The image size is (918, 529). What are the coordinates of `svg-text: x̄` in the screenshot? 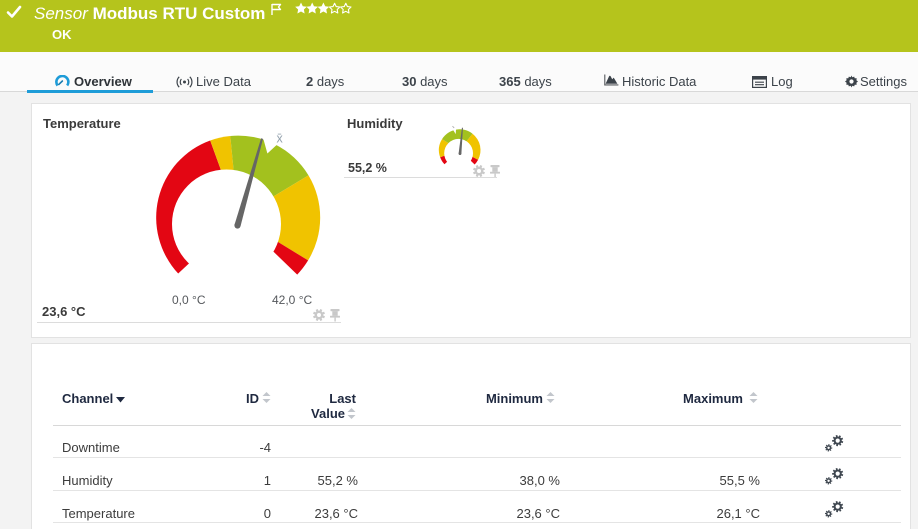 It's located at (280, 139).